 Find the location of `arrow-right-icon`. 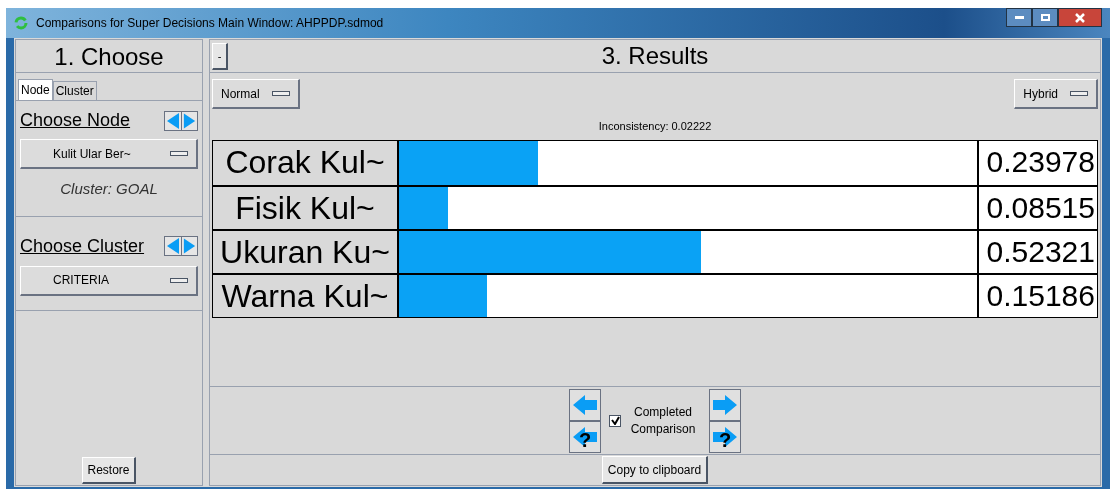

arrow-right-icon is located at coordinates (725, 404).